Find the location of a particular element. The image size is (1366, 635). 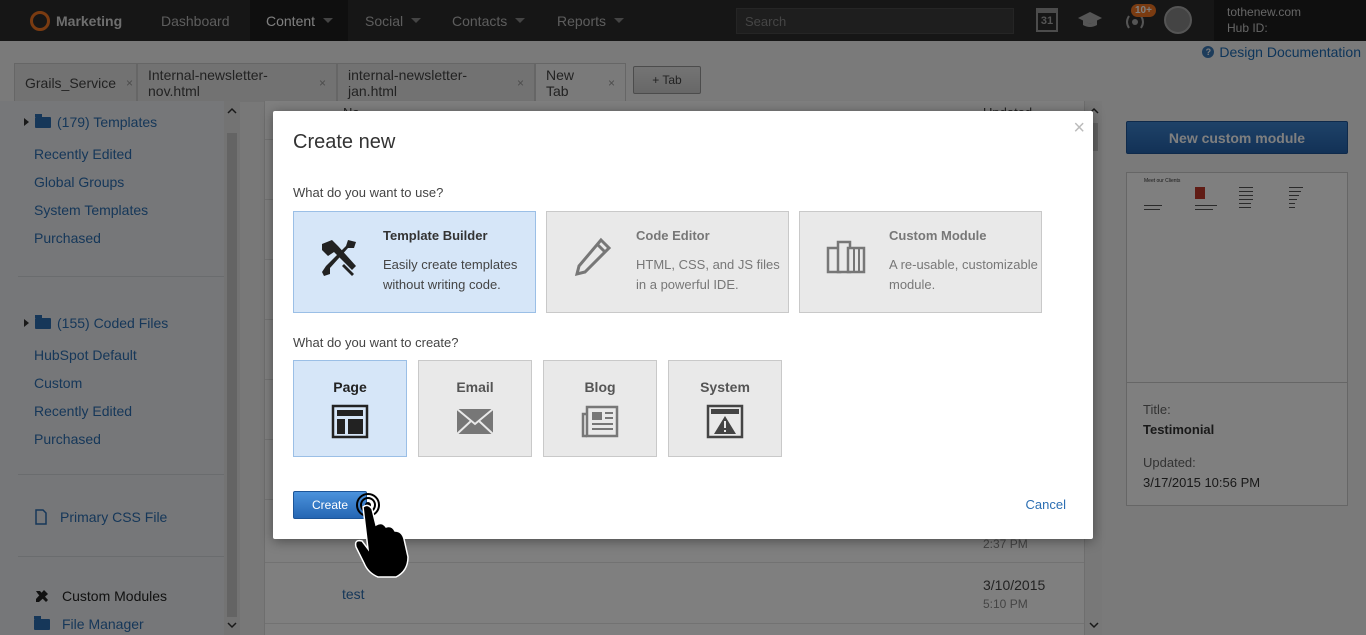

email-type-option: Email is located at coordinates (475, 408).